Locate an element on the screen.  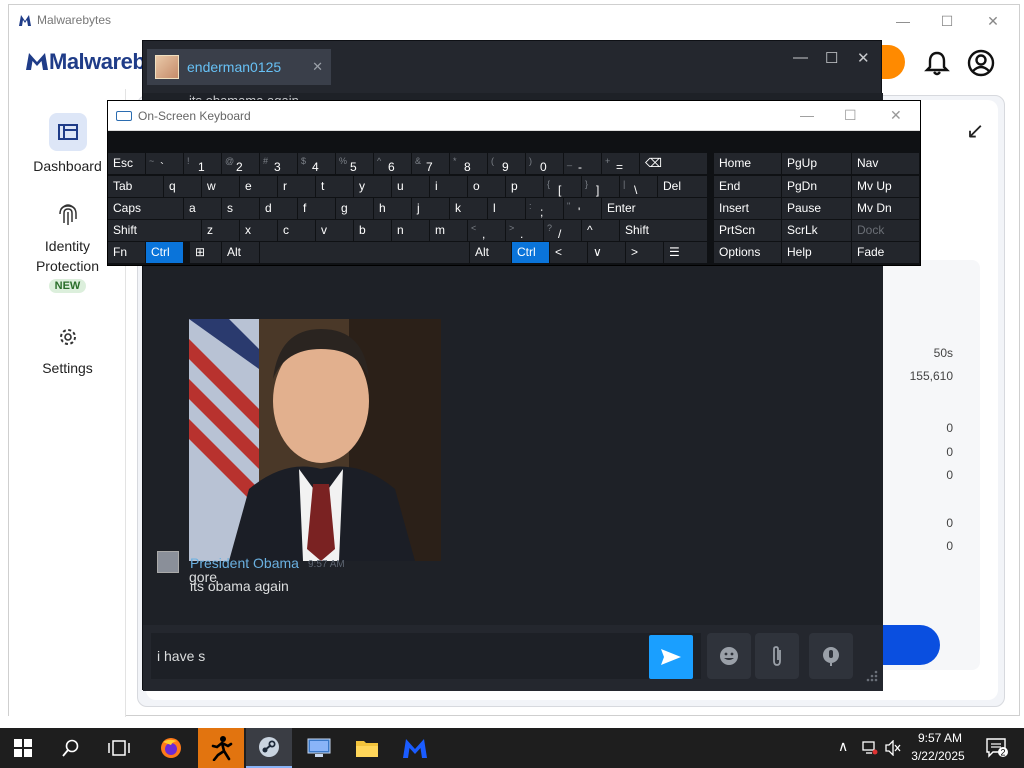
key-r3-7: j is located at coordinates (430, 208).